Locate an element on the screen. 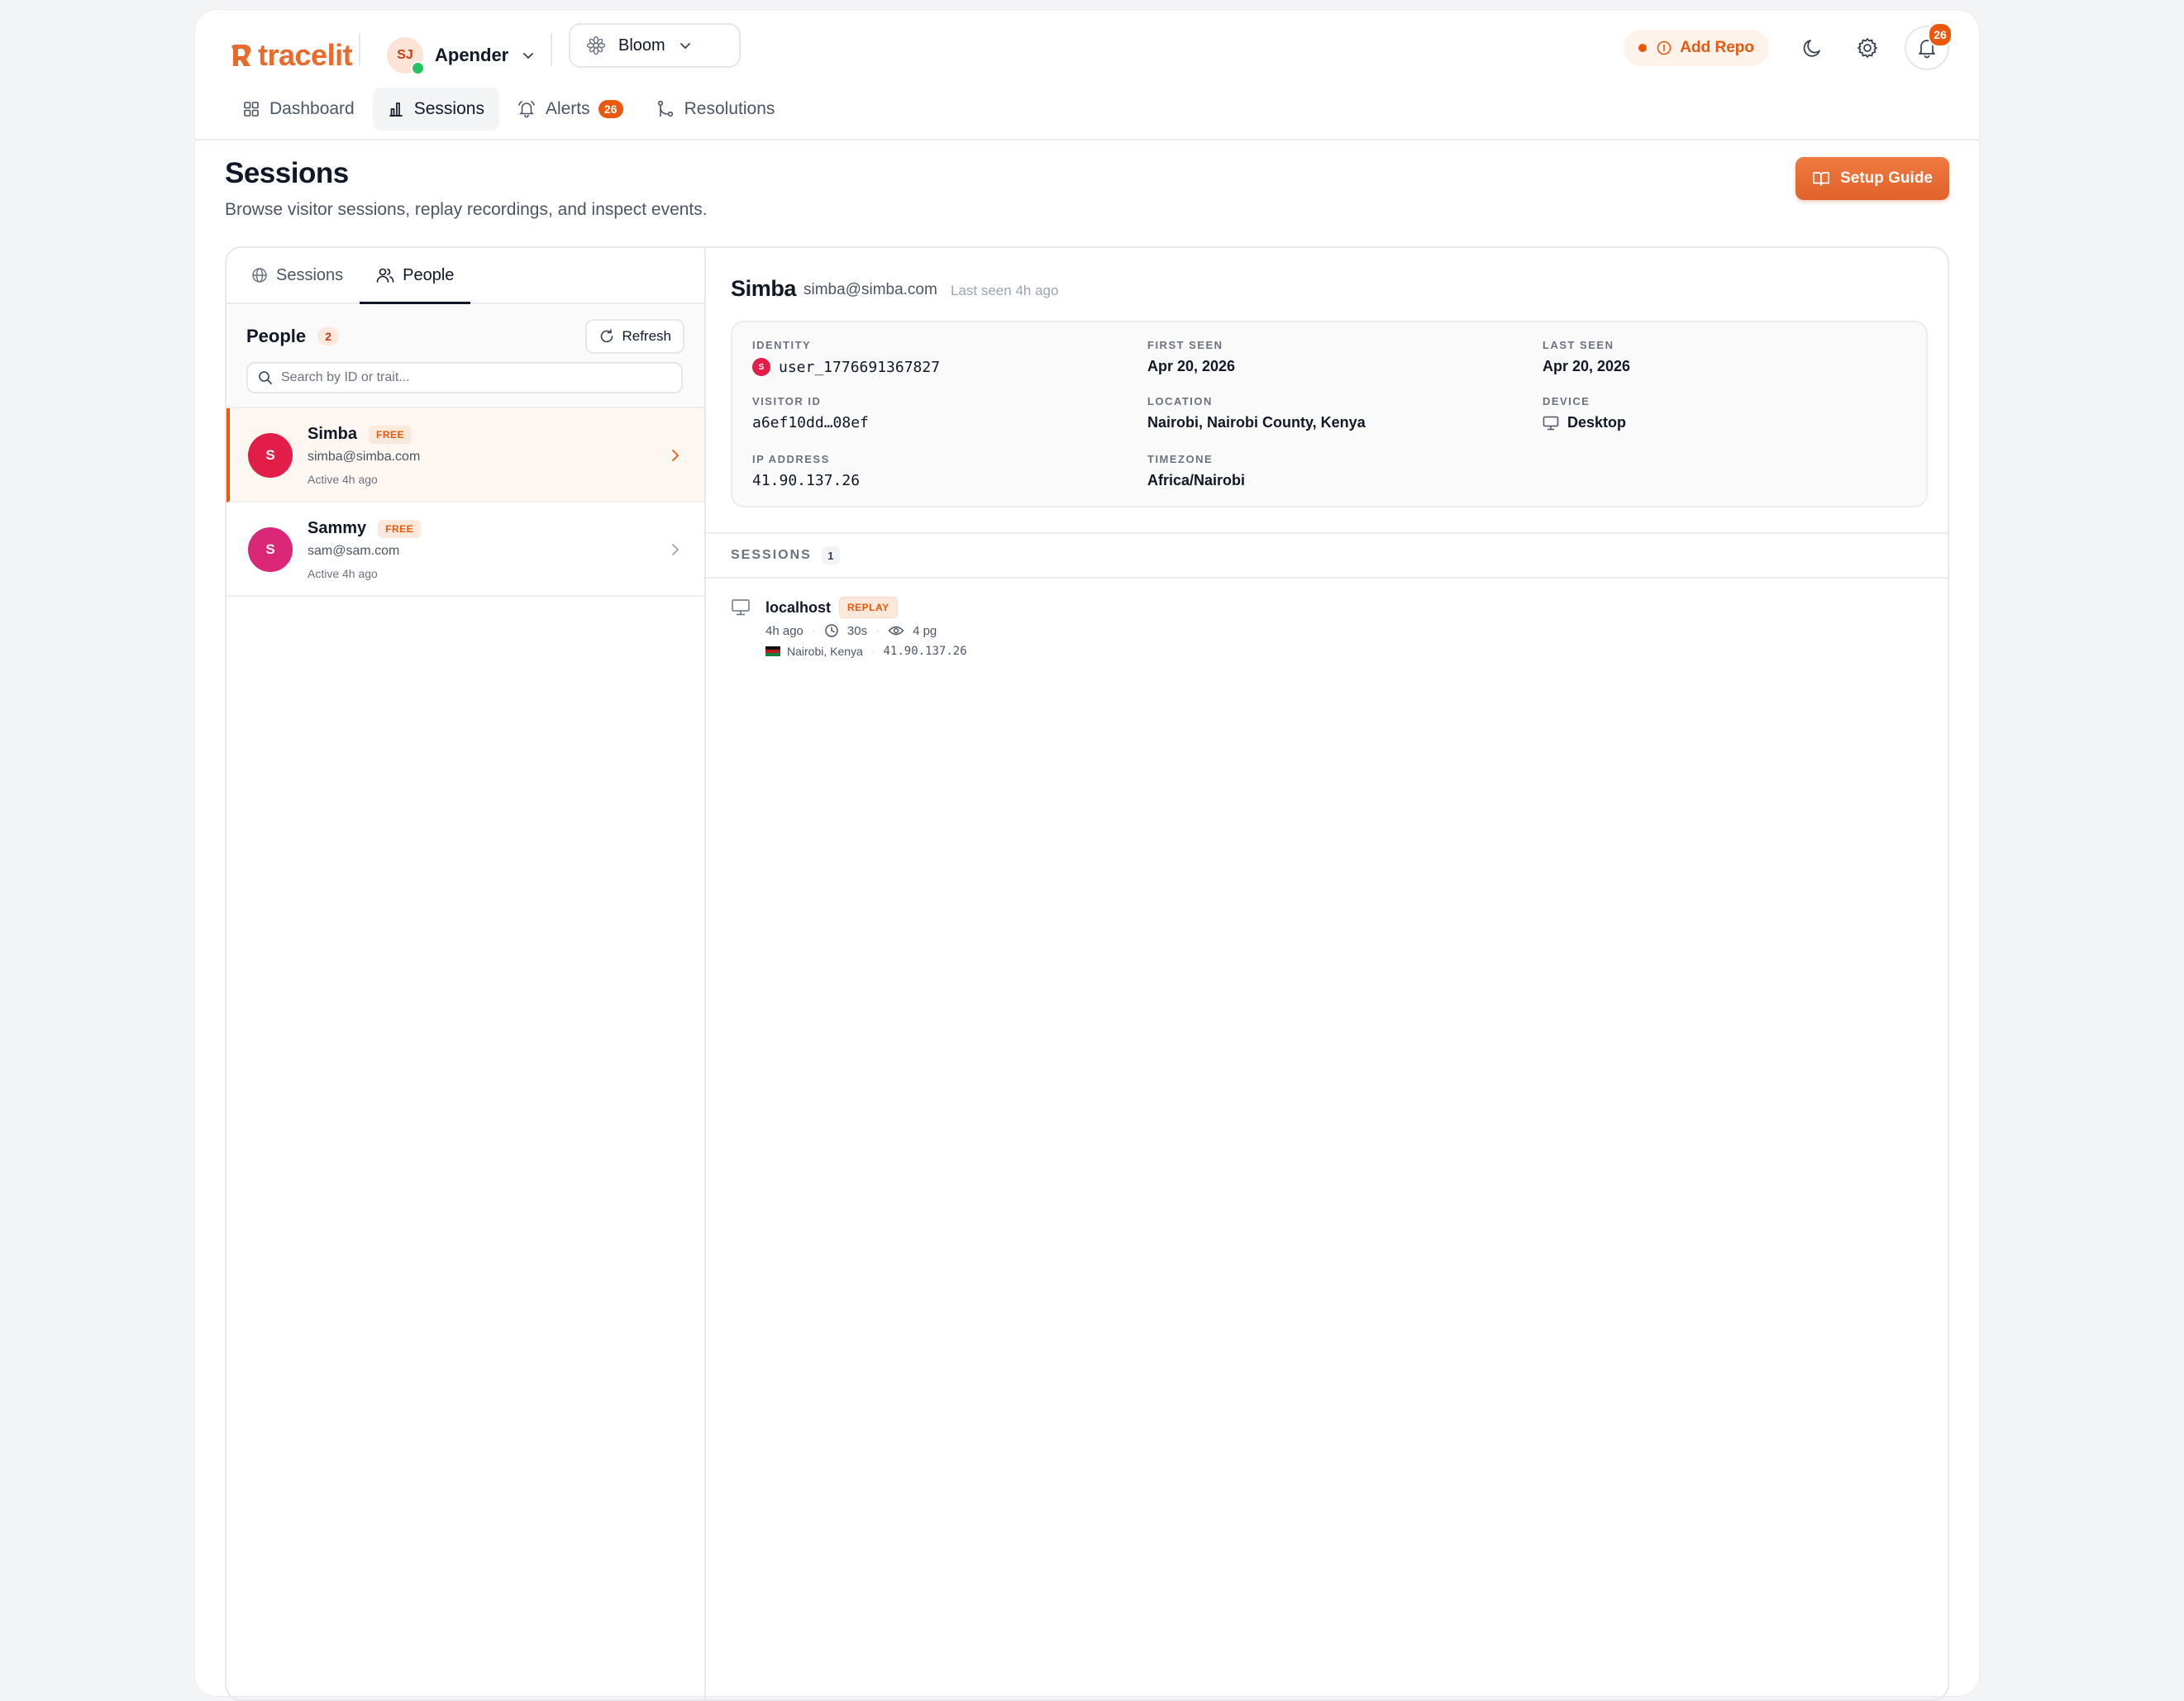 The width and height of the screenshot is (2184, 1701). alerts-count-badge: 26 is located at coordinates (610, 109).